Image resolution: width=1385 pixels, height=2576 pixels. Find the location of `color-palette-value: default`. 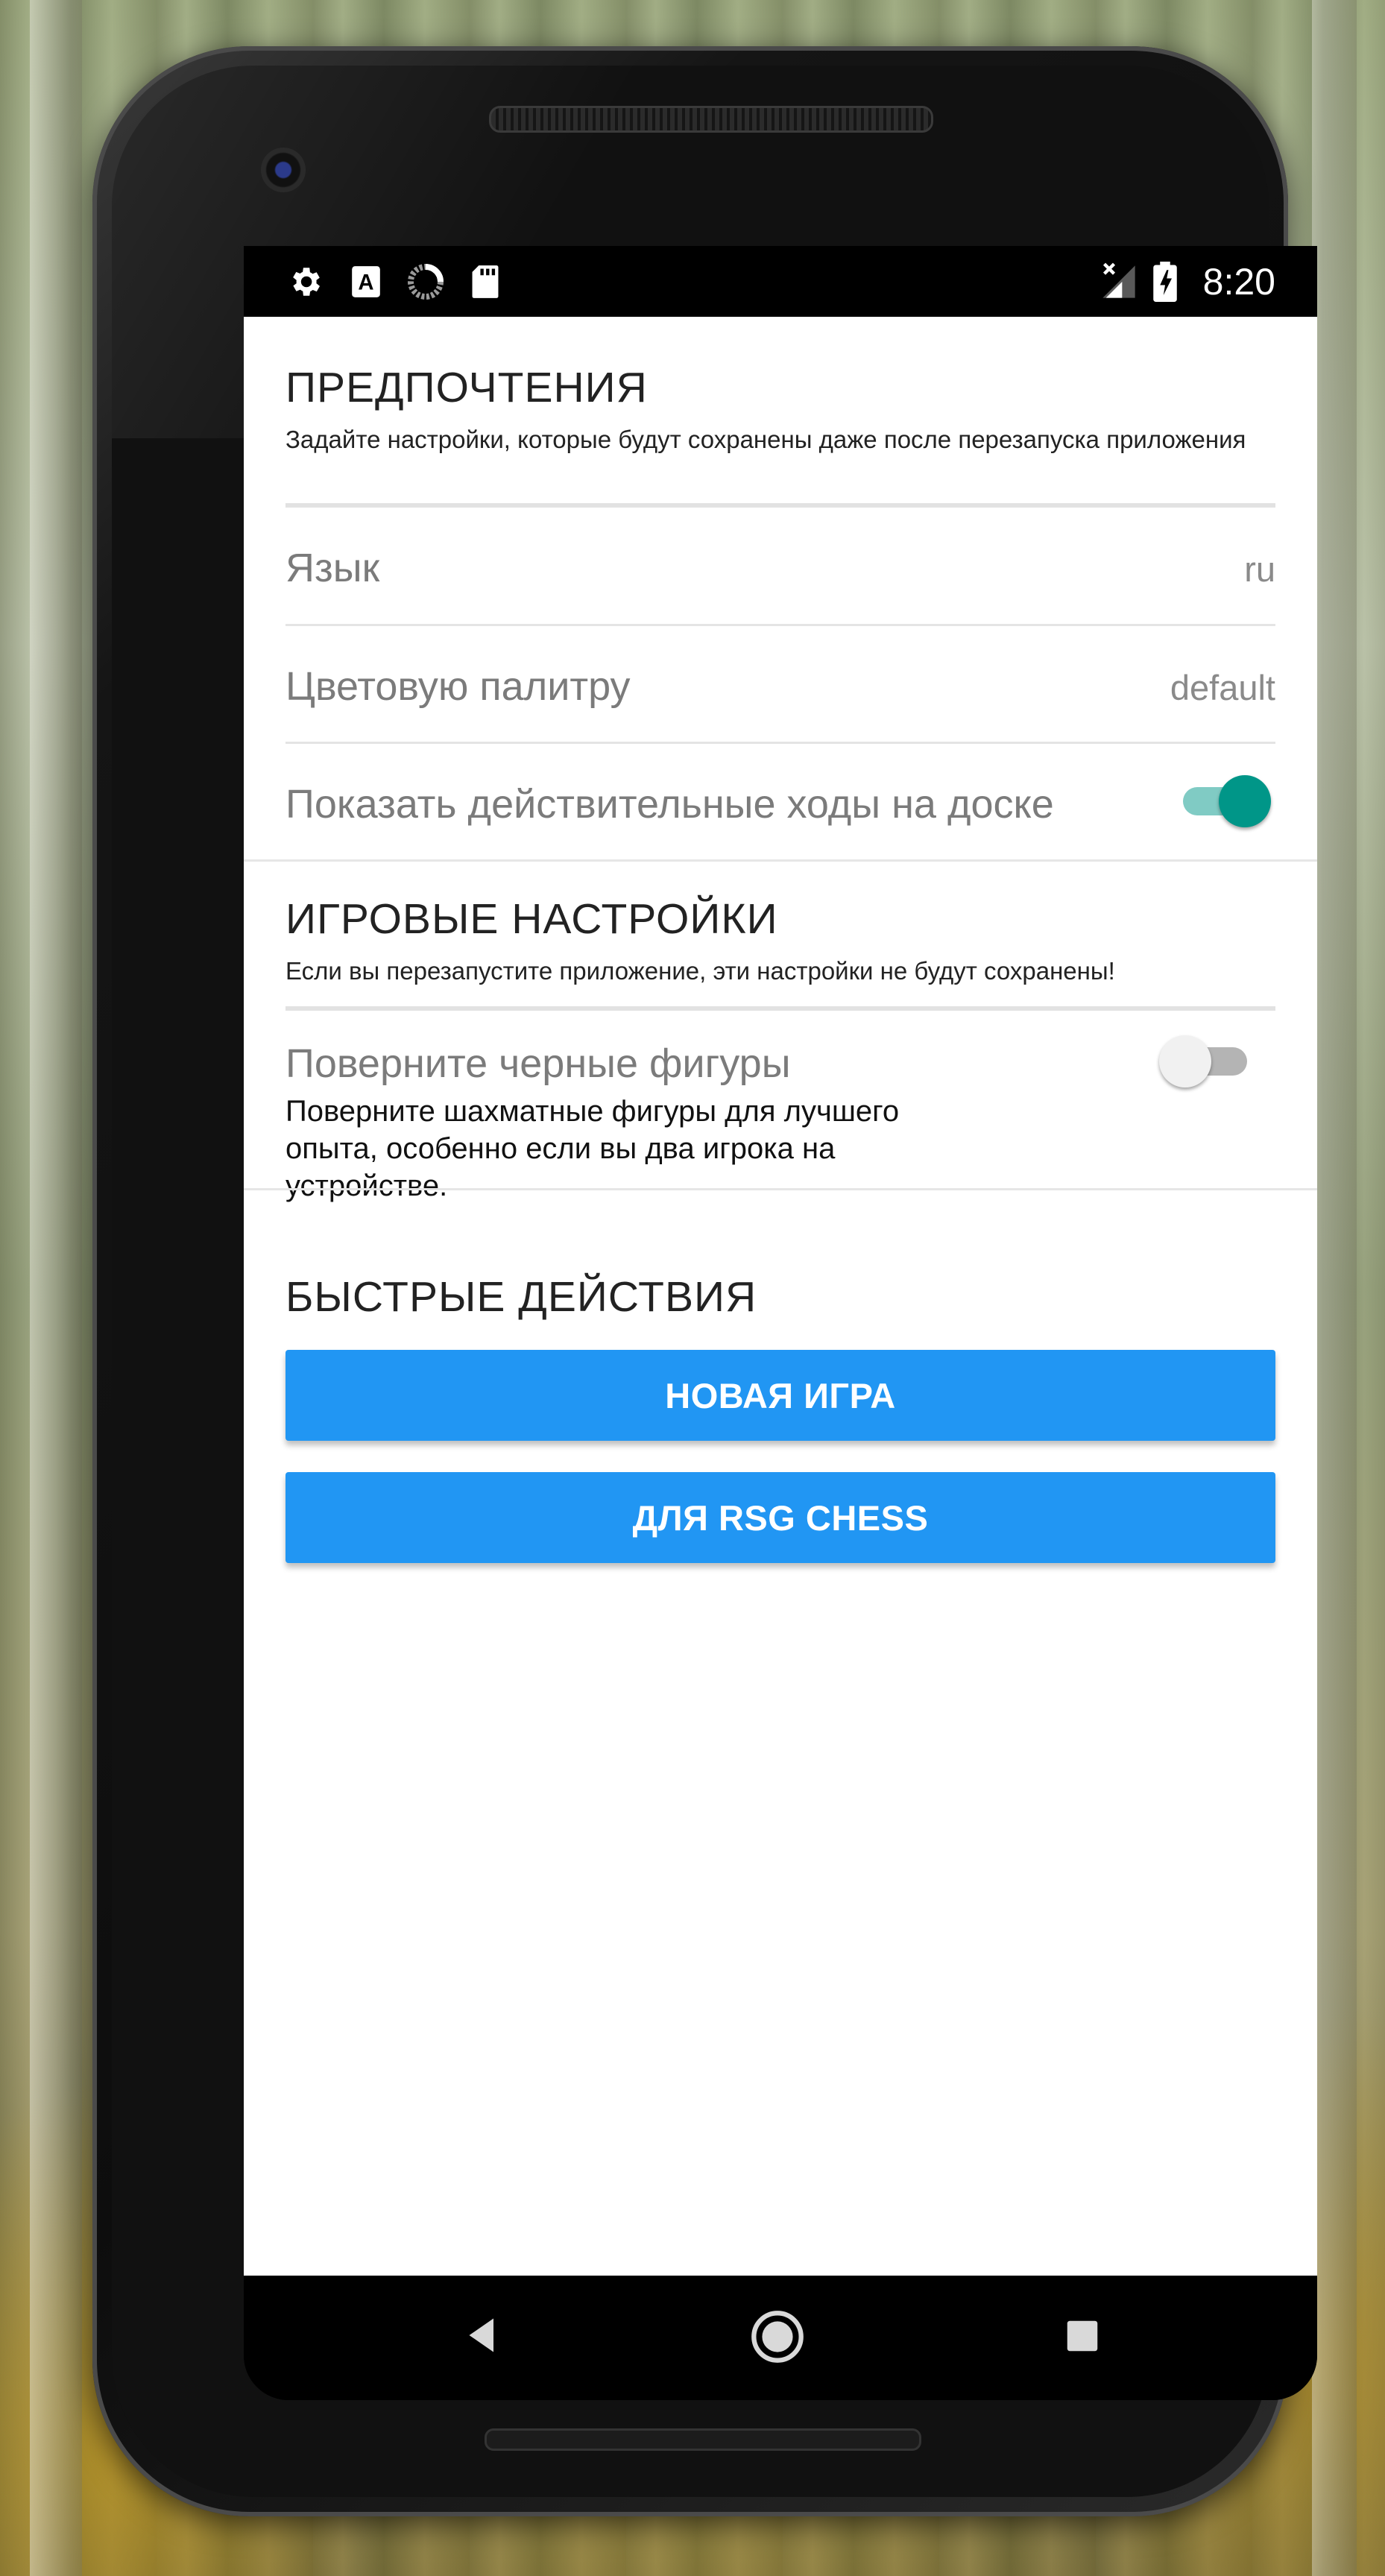

color-palette-value: default is located at coordinates (1222, 687).